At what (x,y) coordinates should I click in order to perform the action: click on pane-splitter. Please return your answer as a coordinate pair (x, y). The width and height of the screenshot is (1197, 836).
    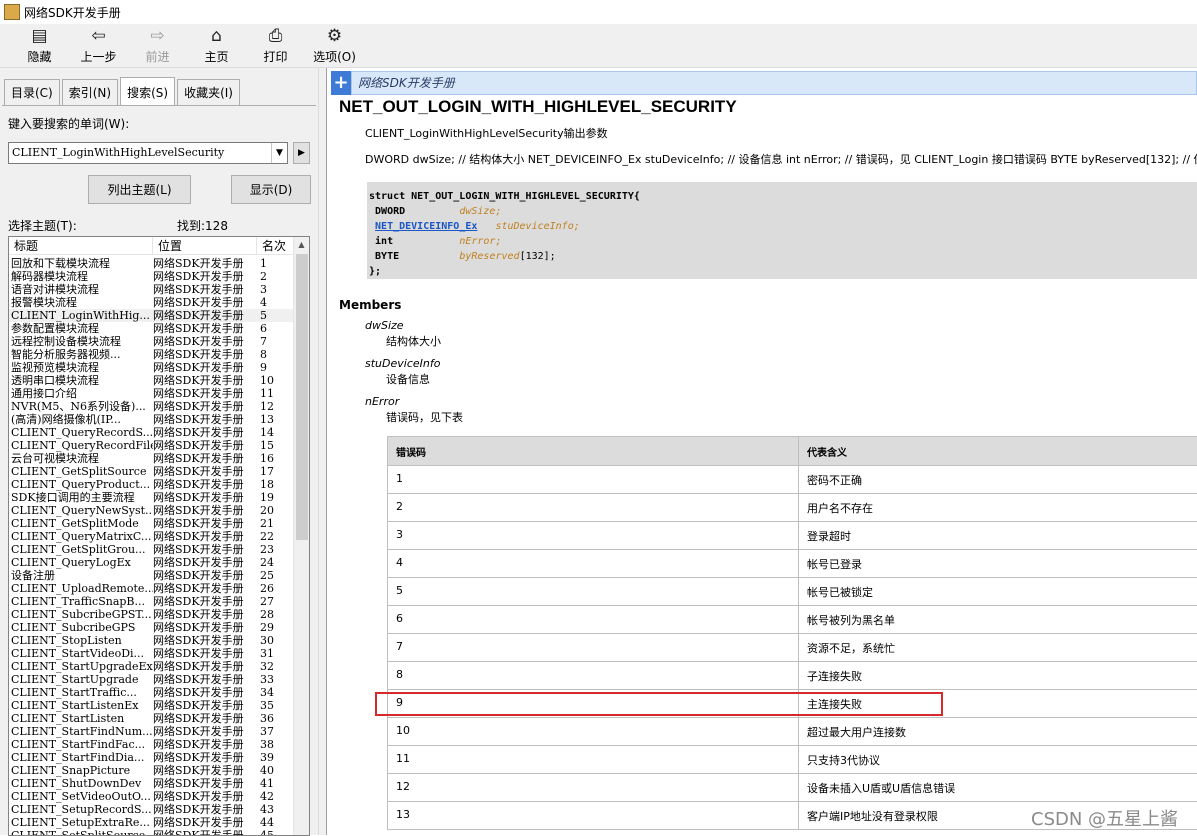
    Looking at the image, I should click on (322, 451).